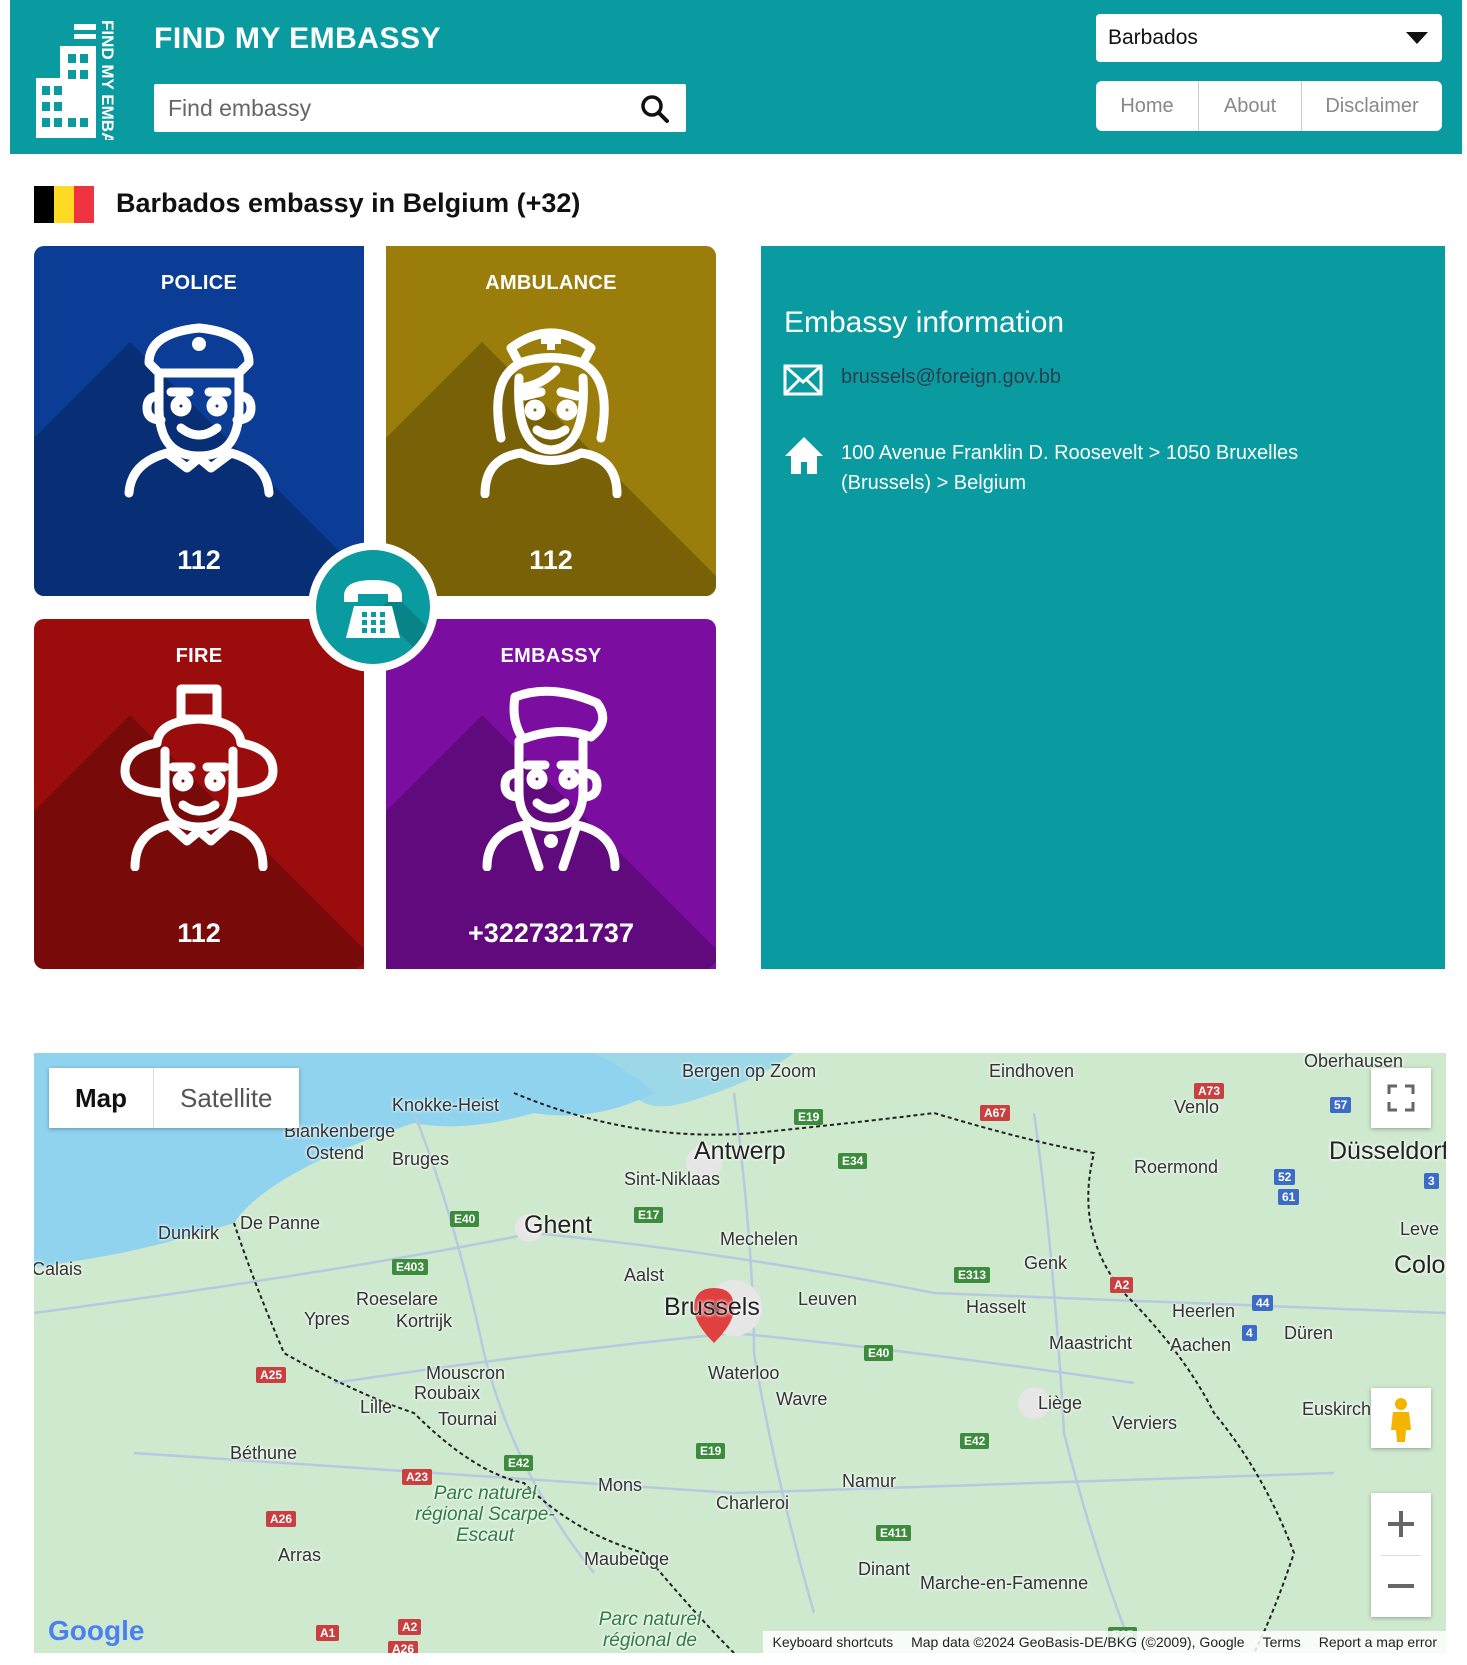 Image resolution: width=1467 pixels, height=1665 pixels. Describe the element at coordinates (1285, 1177) in the screenshot. I see `map-road-shield: 52` at that location.